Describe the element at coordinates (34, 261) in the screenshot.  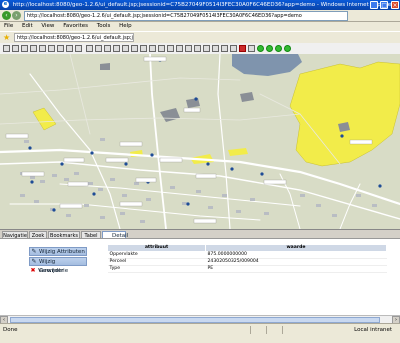
I see `geometry-icon: ✎` at that location.